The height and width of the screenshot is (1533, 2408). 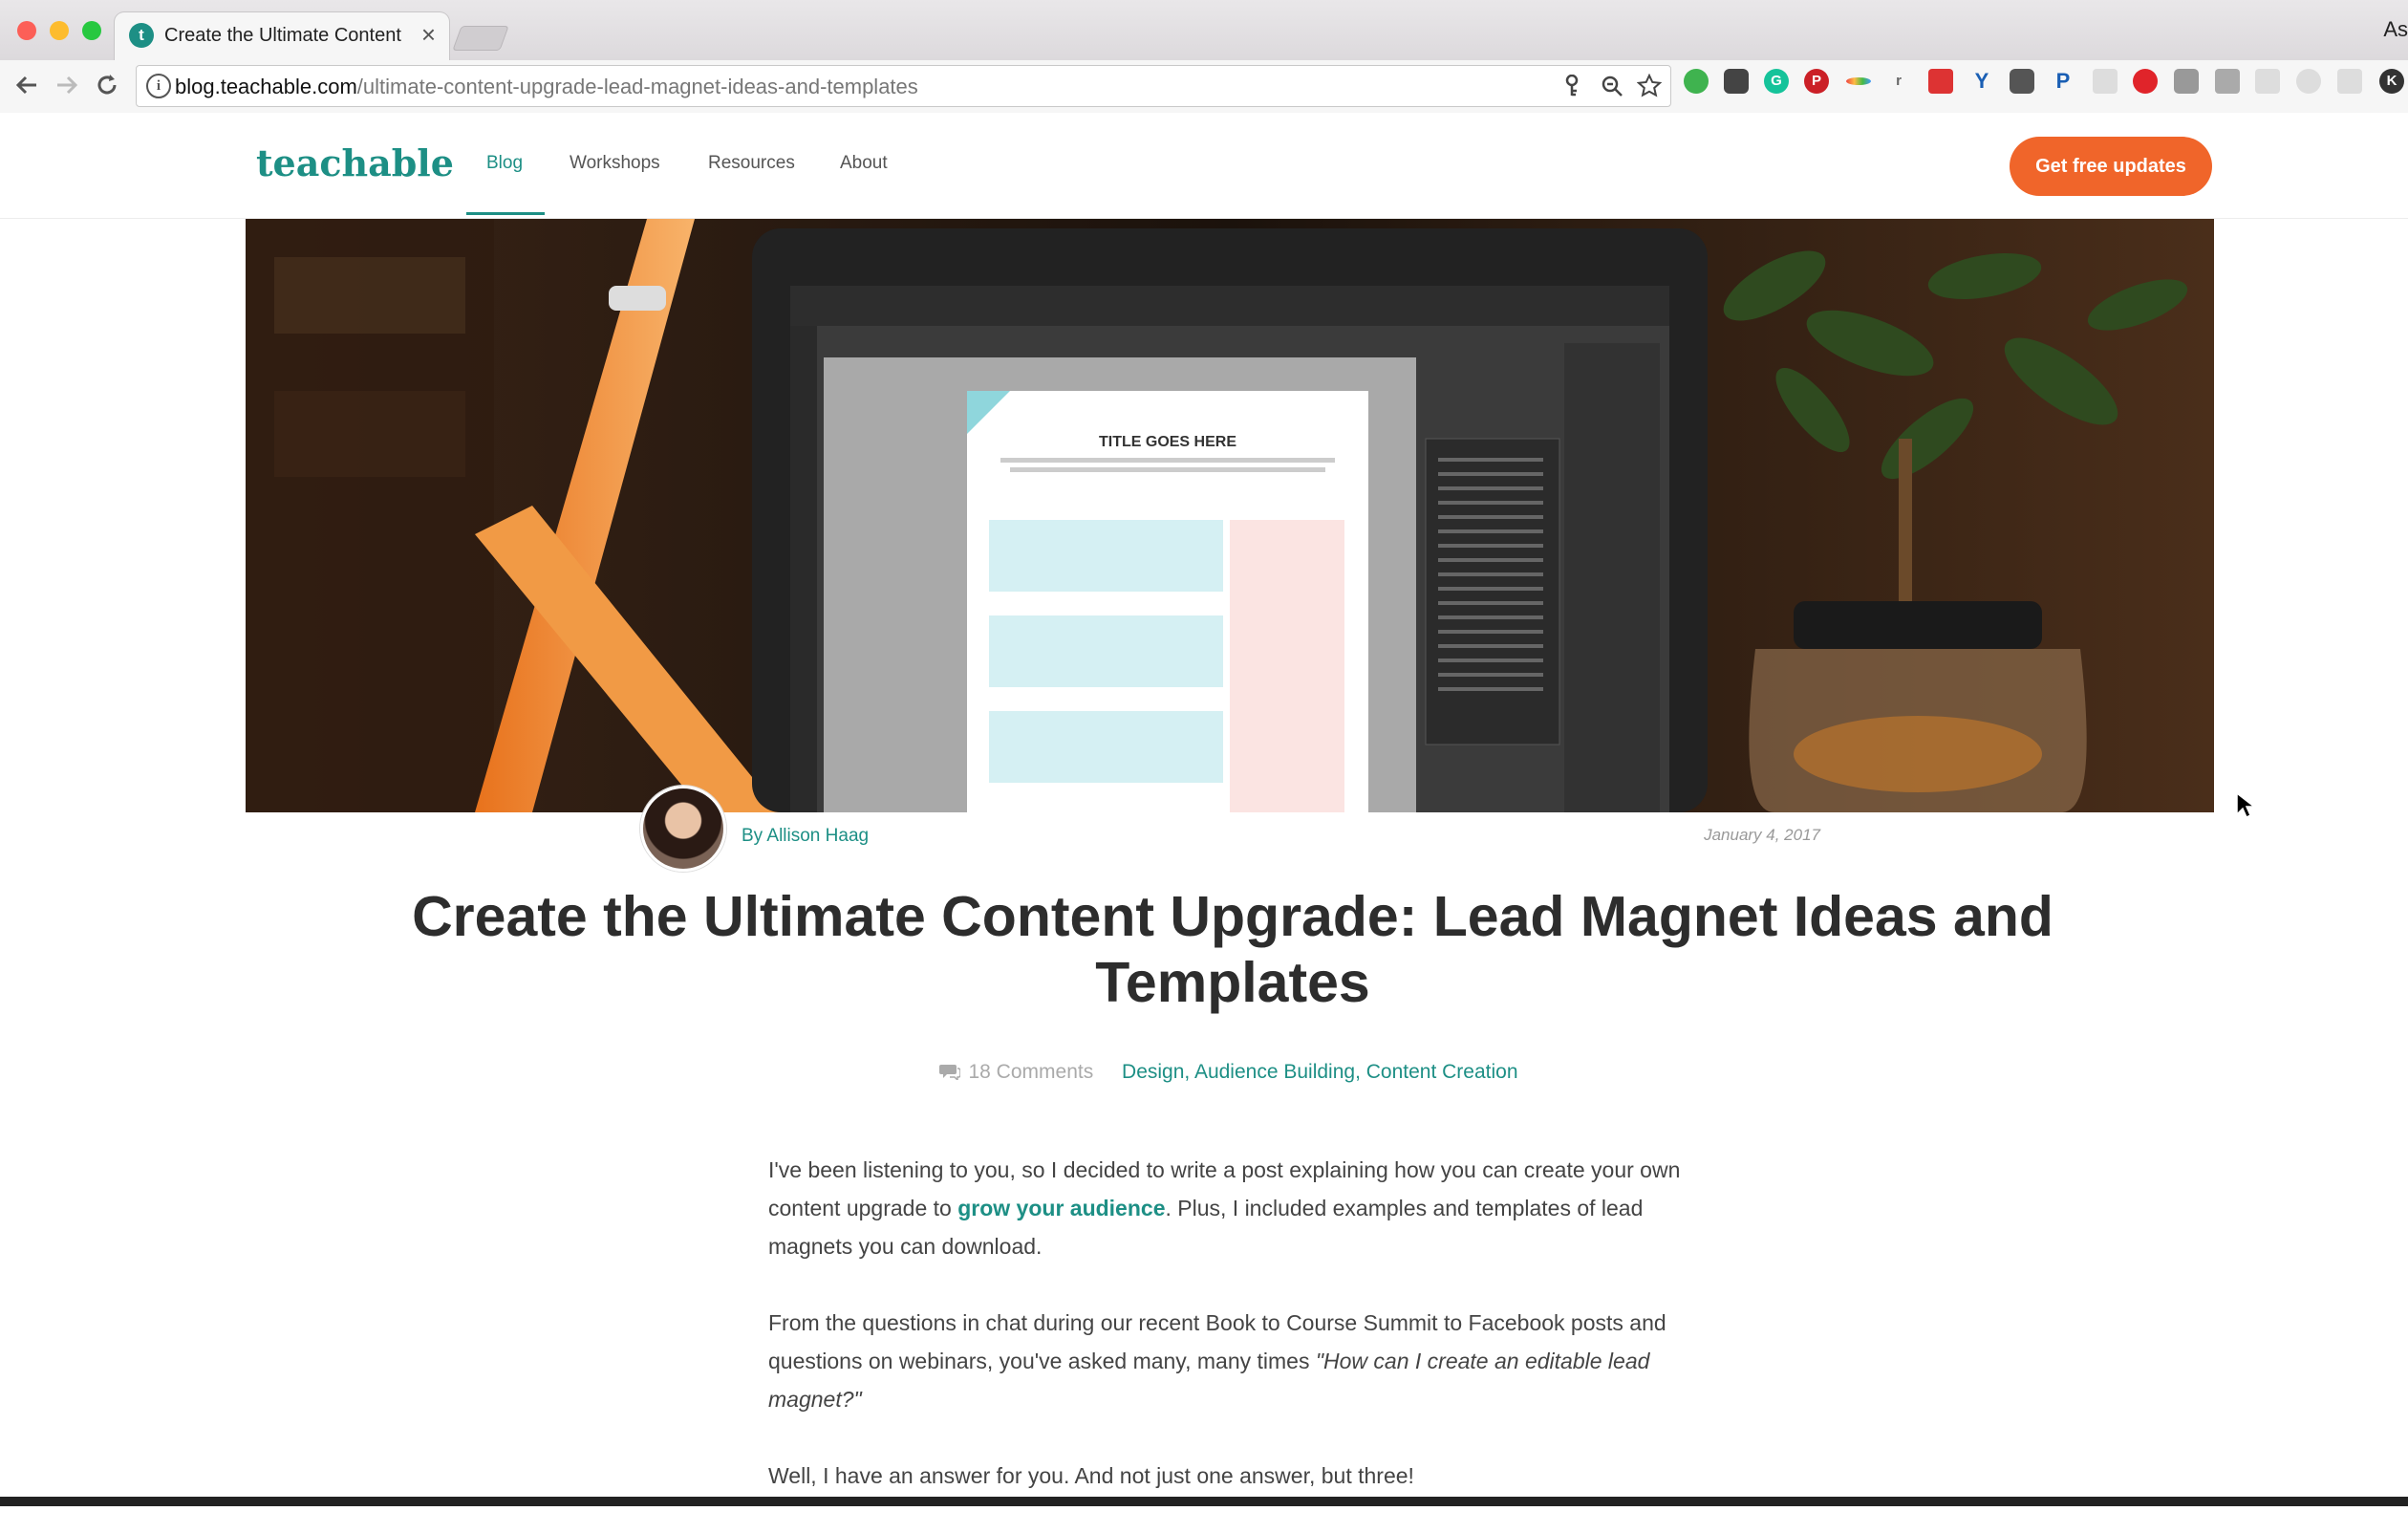 What do you see at coordinates (92, 30) in the screenshot?
I see `maximize-window-button` at bounding box center [92, 30].